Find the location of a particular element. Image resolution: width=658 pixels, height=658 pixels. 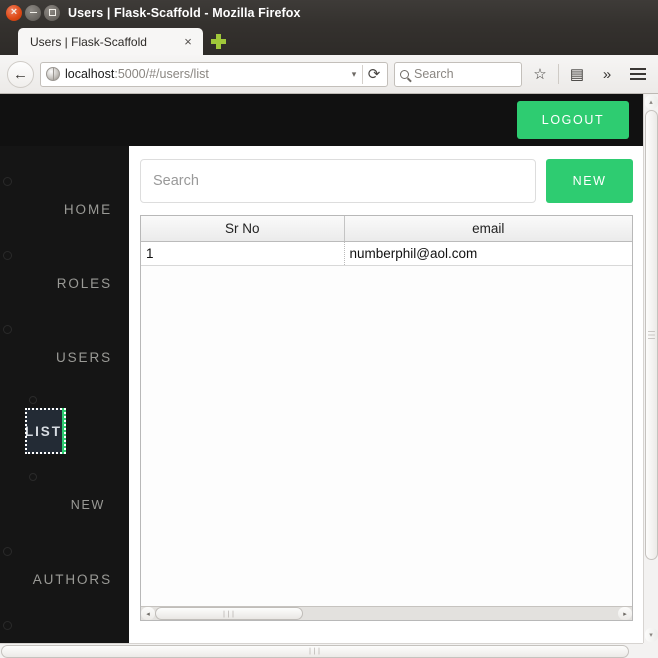

content-toolbar: NEW is located at coordinates (387, 181).